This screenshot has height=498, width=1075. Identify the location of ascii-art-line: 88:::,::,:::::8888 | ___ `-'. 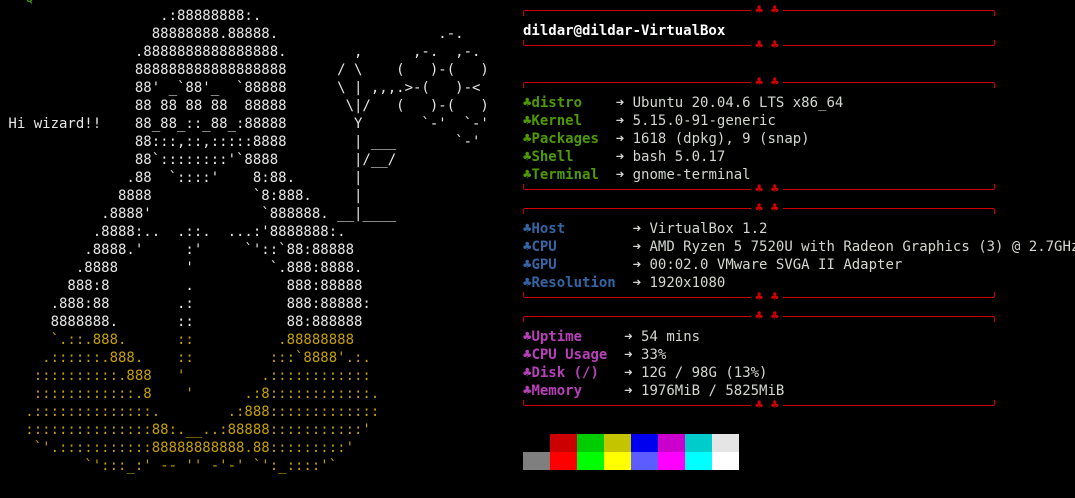
(240, 142).